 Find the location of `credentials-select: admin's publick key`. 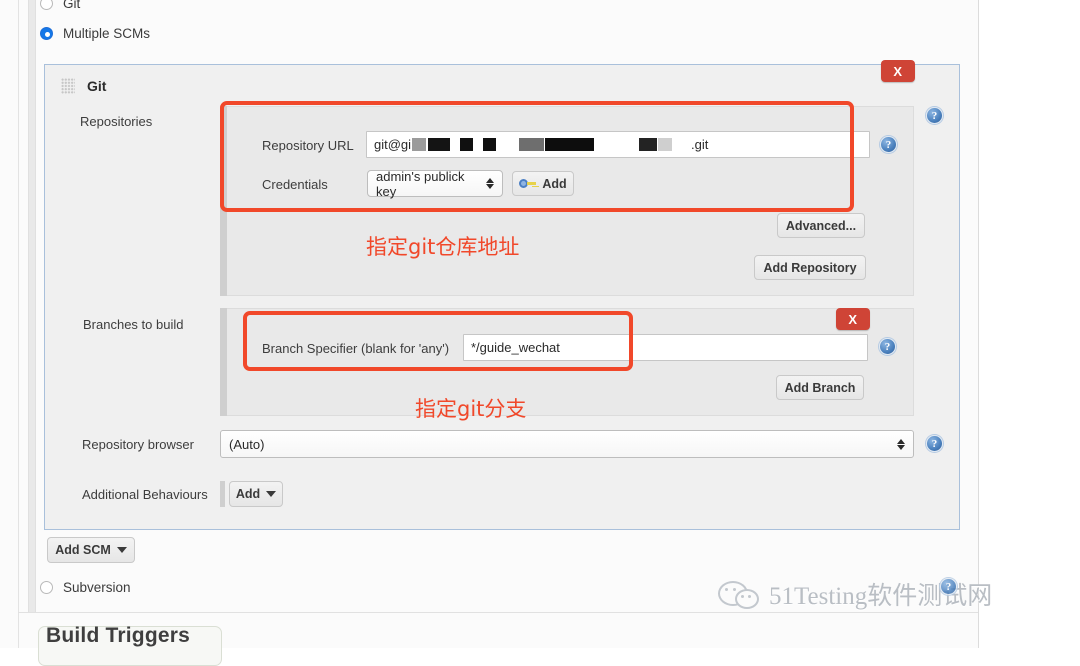

credentials-select: admin's publick key is located at coordinates (435, 183).